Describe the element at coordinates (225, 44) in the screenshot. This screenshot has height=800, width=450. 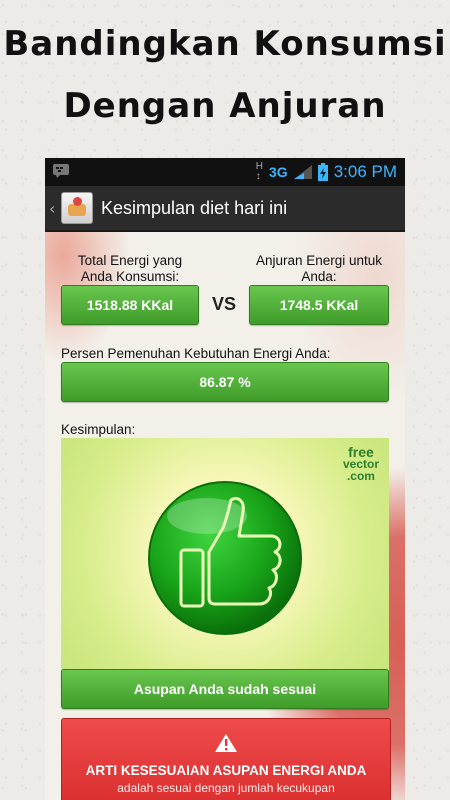
I see `promo-title-line1: Bandingkan Konsumsi` at that location.